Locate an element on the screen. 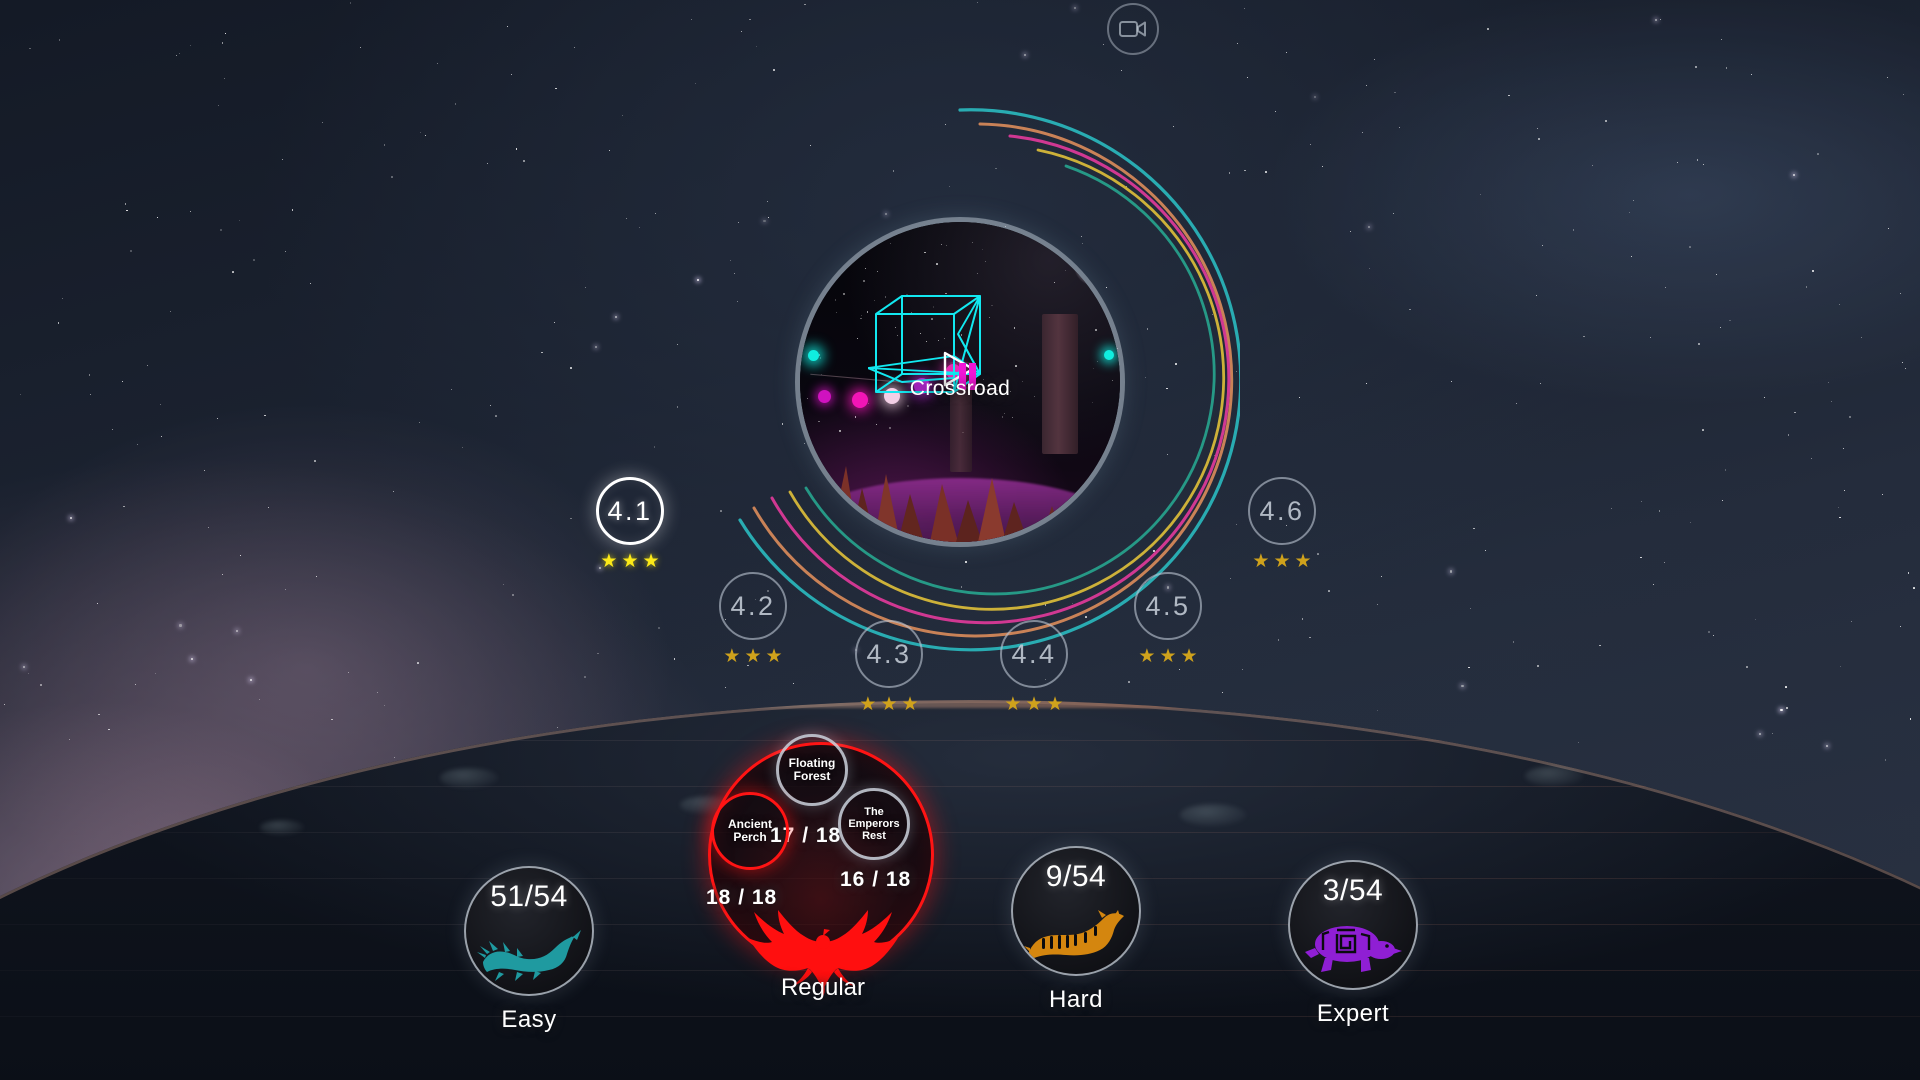  difficulty-label: Expert is located at coordinates (1353, 1013).